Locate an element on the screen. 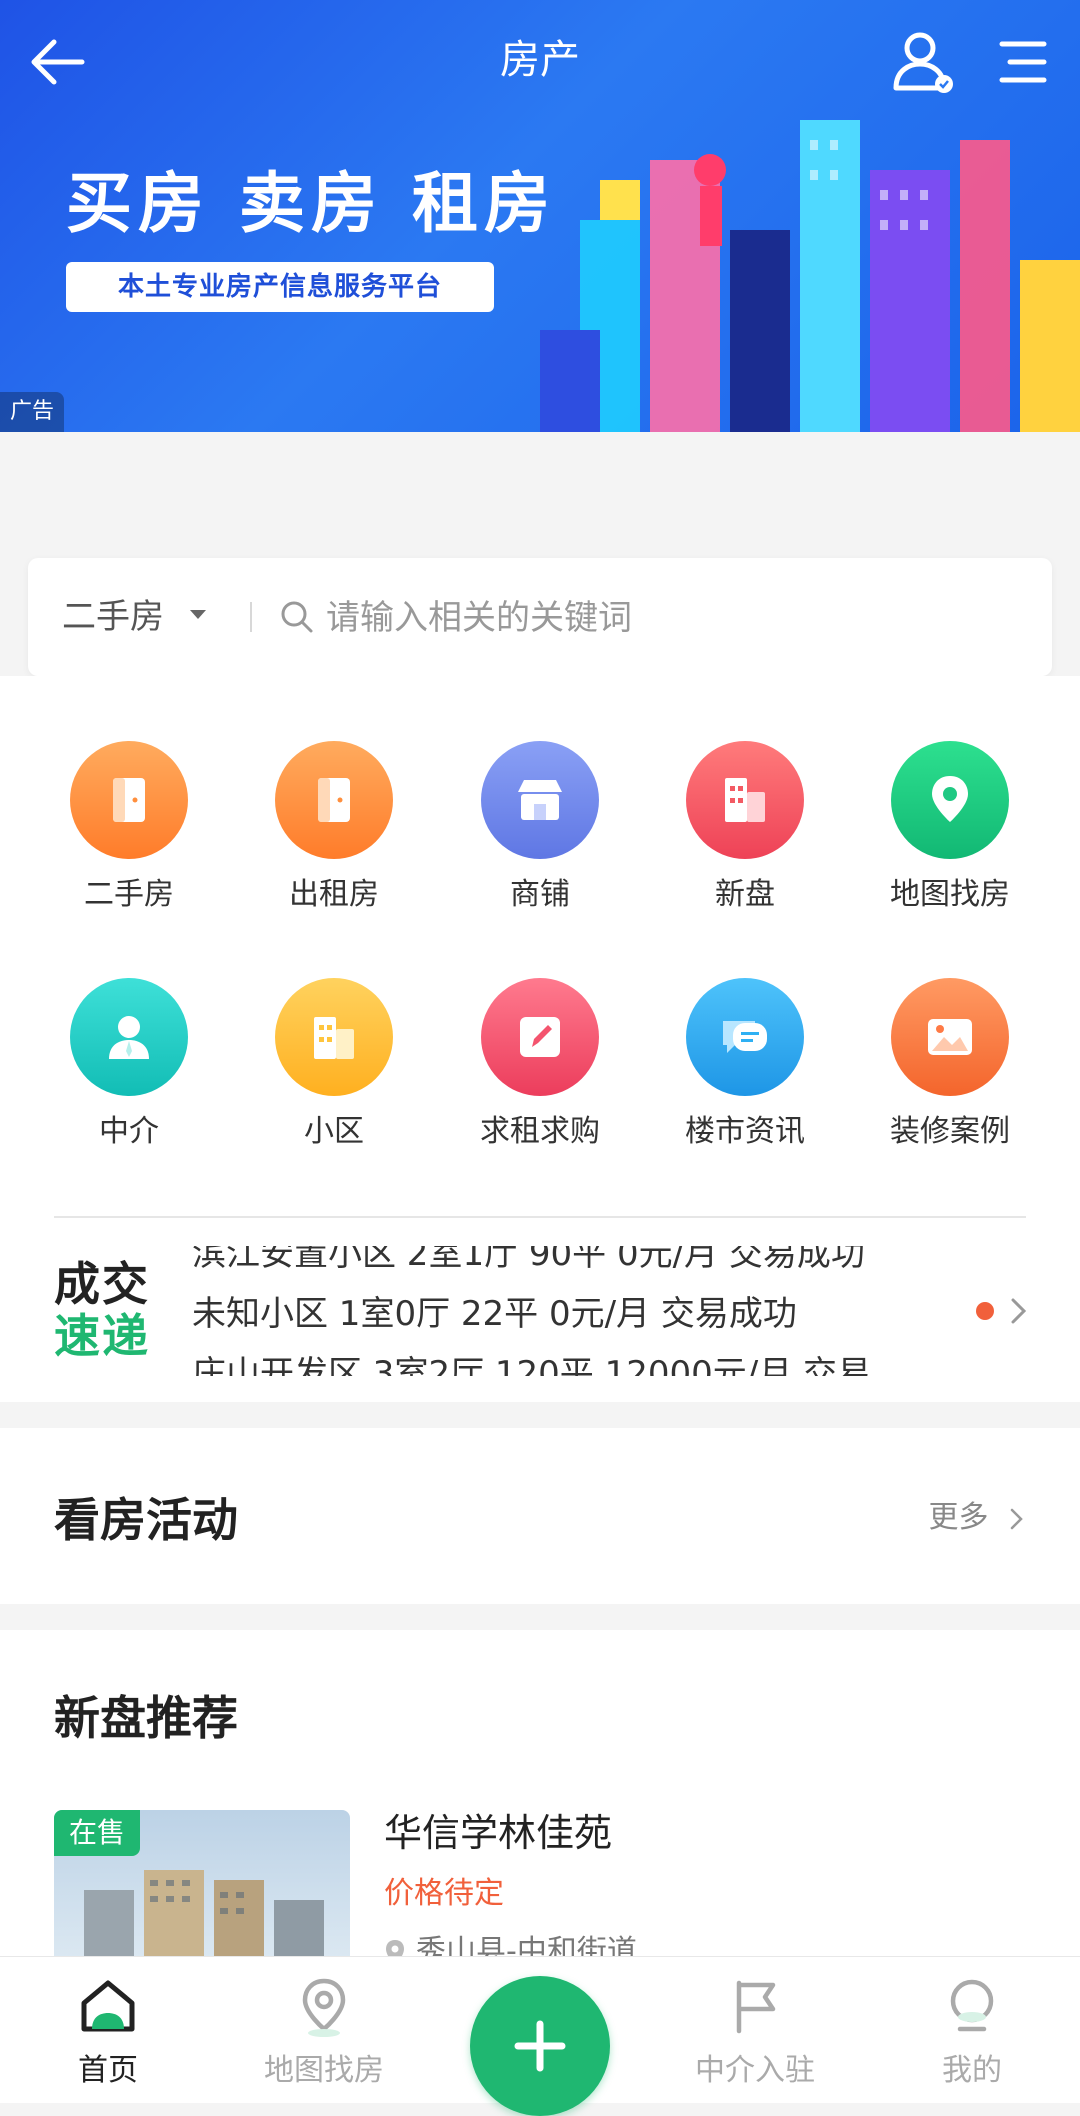 Image resolution: width=1080 pixels, height=2116 pixels. search-type-selector: 二手房 is located at coordinates (113, 617).